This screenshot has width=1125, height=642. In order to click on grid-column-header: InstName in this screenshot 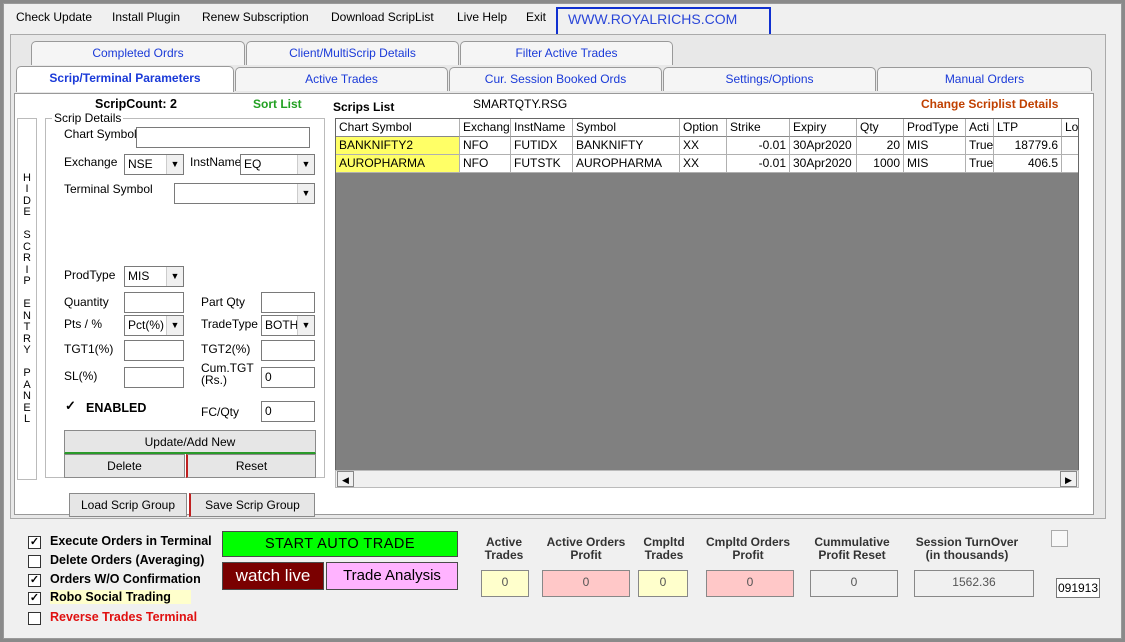, I will do `click(542, 128)`.